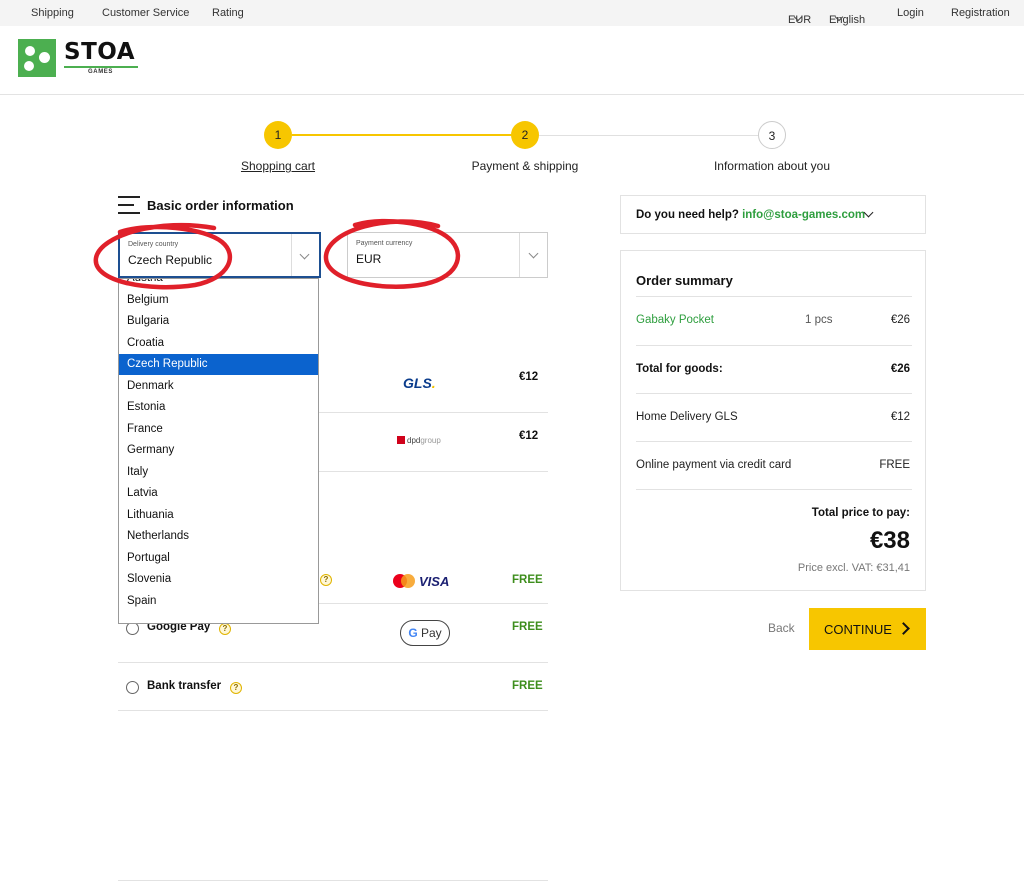 The width and height of the screenshot is (1024, 887). I want to click on summary-item-price: €26, so click(900, 320).